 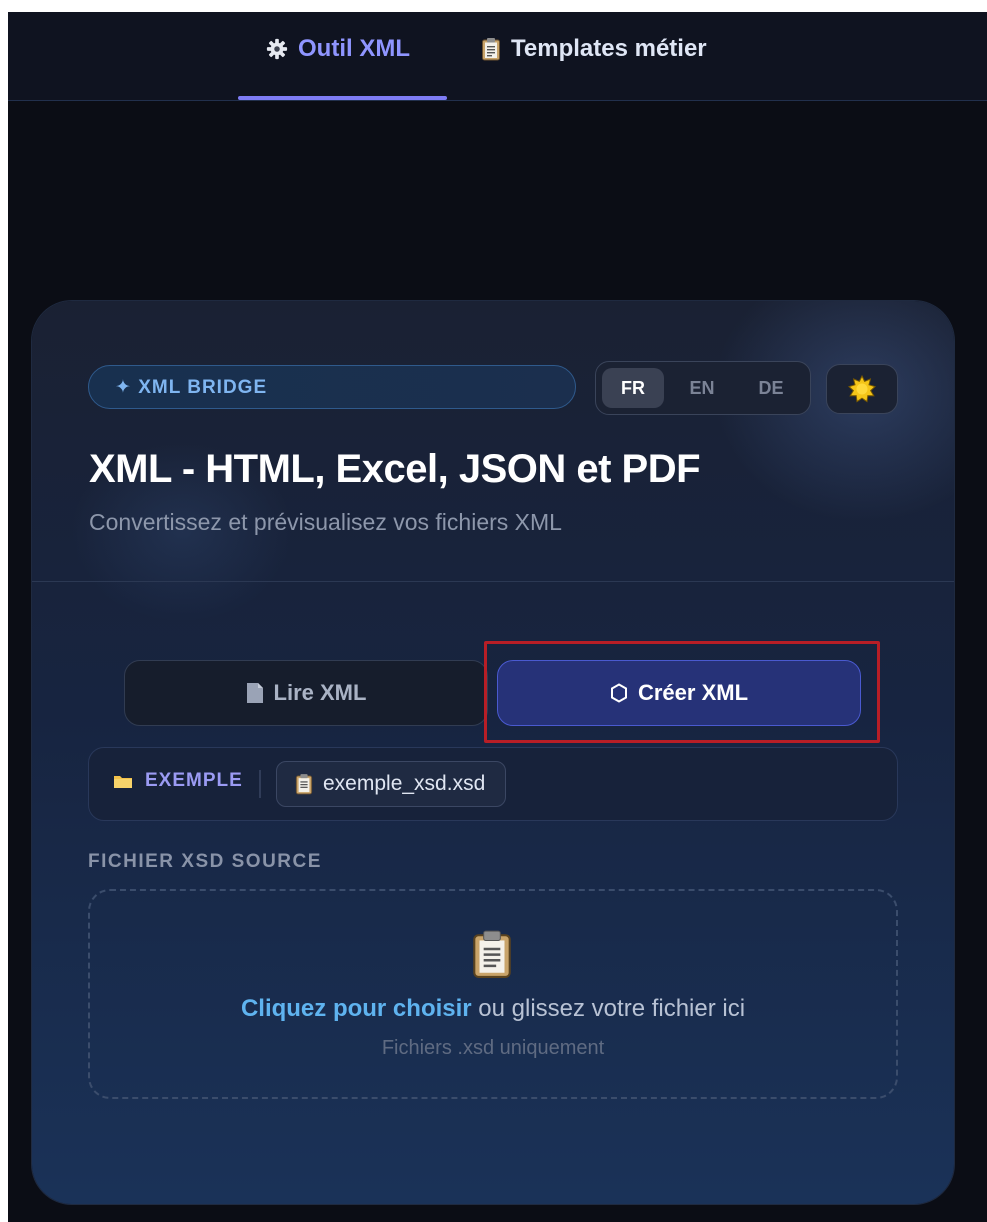 I want to click on dropzone-hint: Fichiers .xsd uniquement, so click(x=493, y=1048).